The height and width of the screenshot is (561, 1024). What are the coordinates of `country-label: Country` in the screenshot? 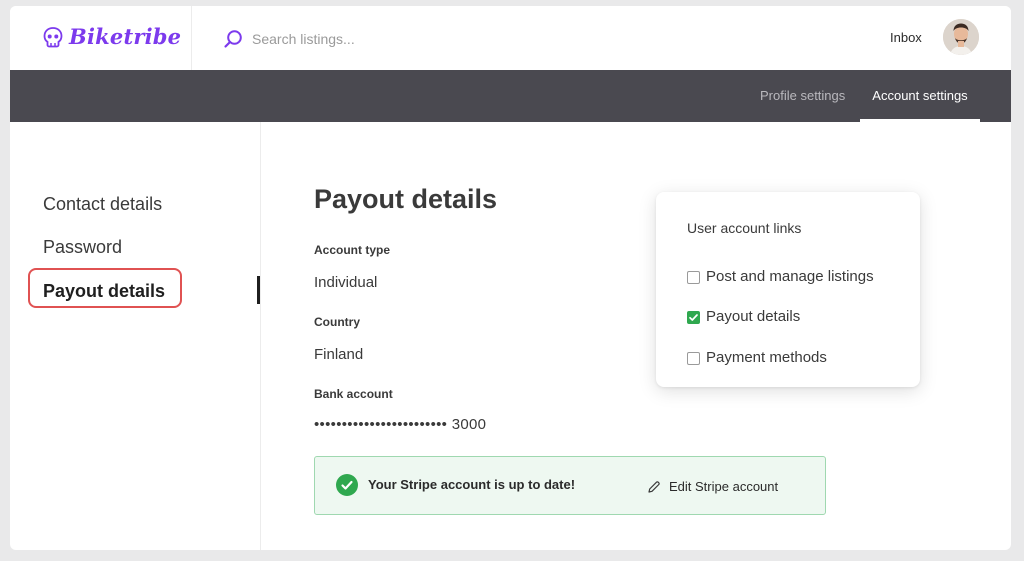 It's located at (337, 322).